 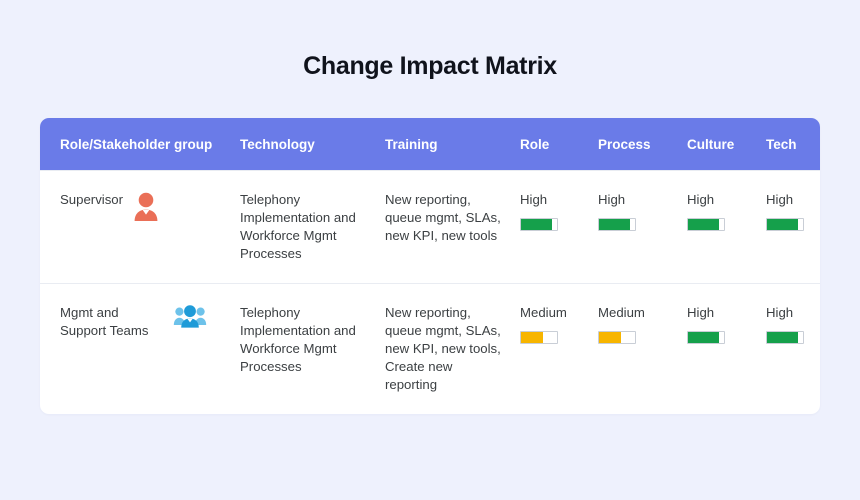 I want to click on page-title: Change Impact Matrix, so click(x=430, y=66).